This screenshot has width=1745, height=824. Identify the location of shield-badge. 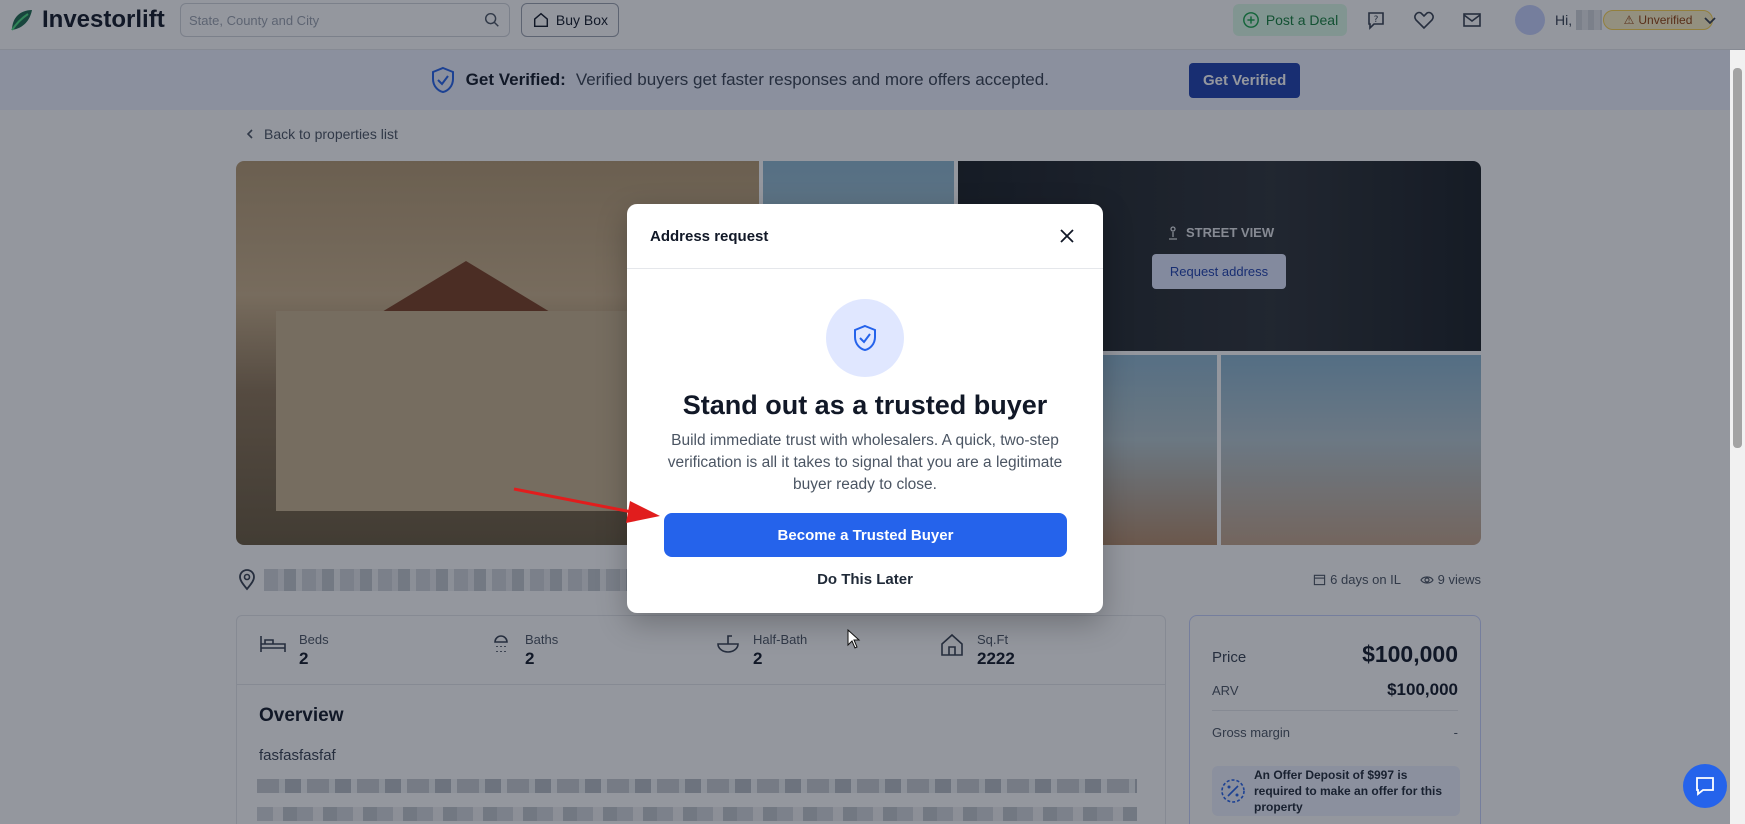
(865, 338).